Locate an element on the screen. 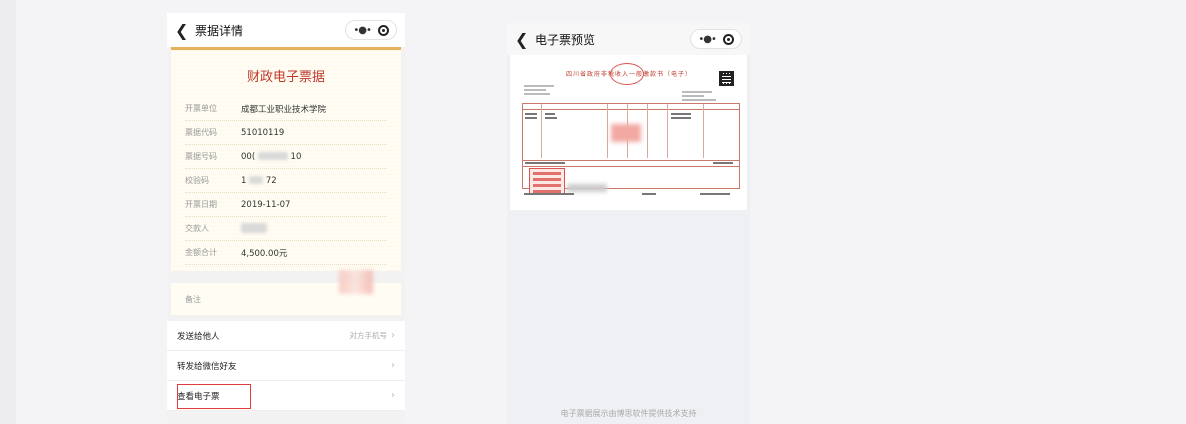  field-issue-date: 开票日期 2019-11-07 is located at coordinates (286, 205).